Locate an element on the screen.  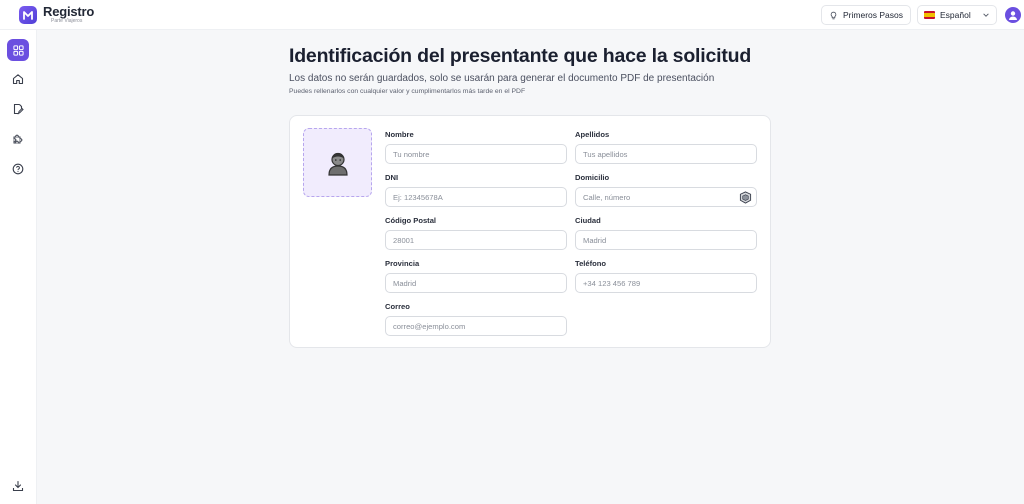
domicilio-field: Domicilio Calle, número is located at coordinates (666, 190).